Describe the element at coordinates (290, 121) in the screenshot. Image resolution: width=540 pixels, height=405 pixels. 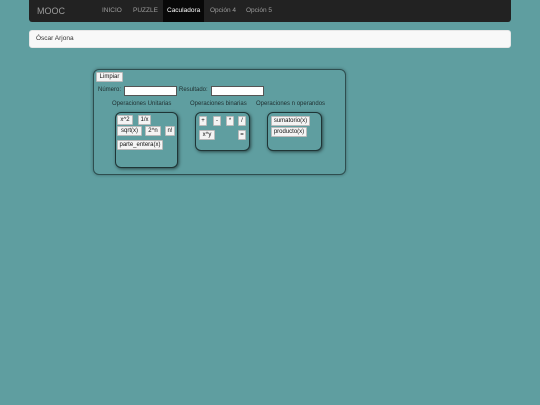
I see `sum-button: sumatorio(x)` at that location.